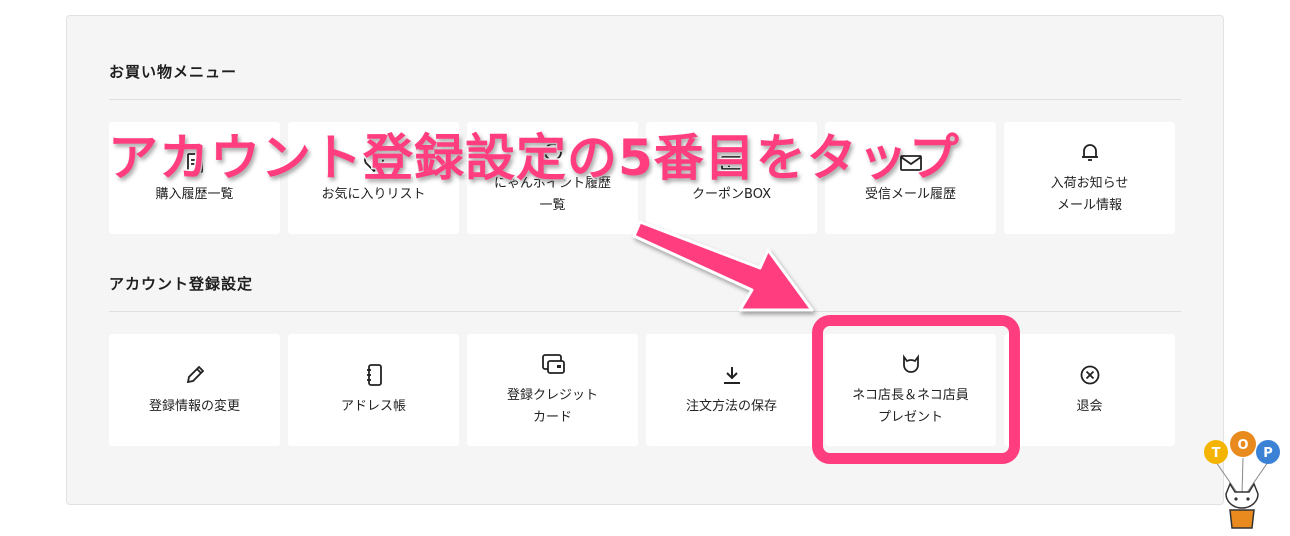 Image resolution: width=1290 pixels, height=536 pixels. I want to click on credit-card-icon, so click(553, 364).